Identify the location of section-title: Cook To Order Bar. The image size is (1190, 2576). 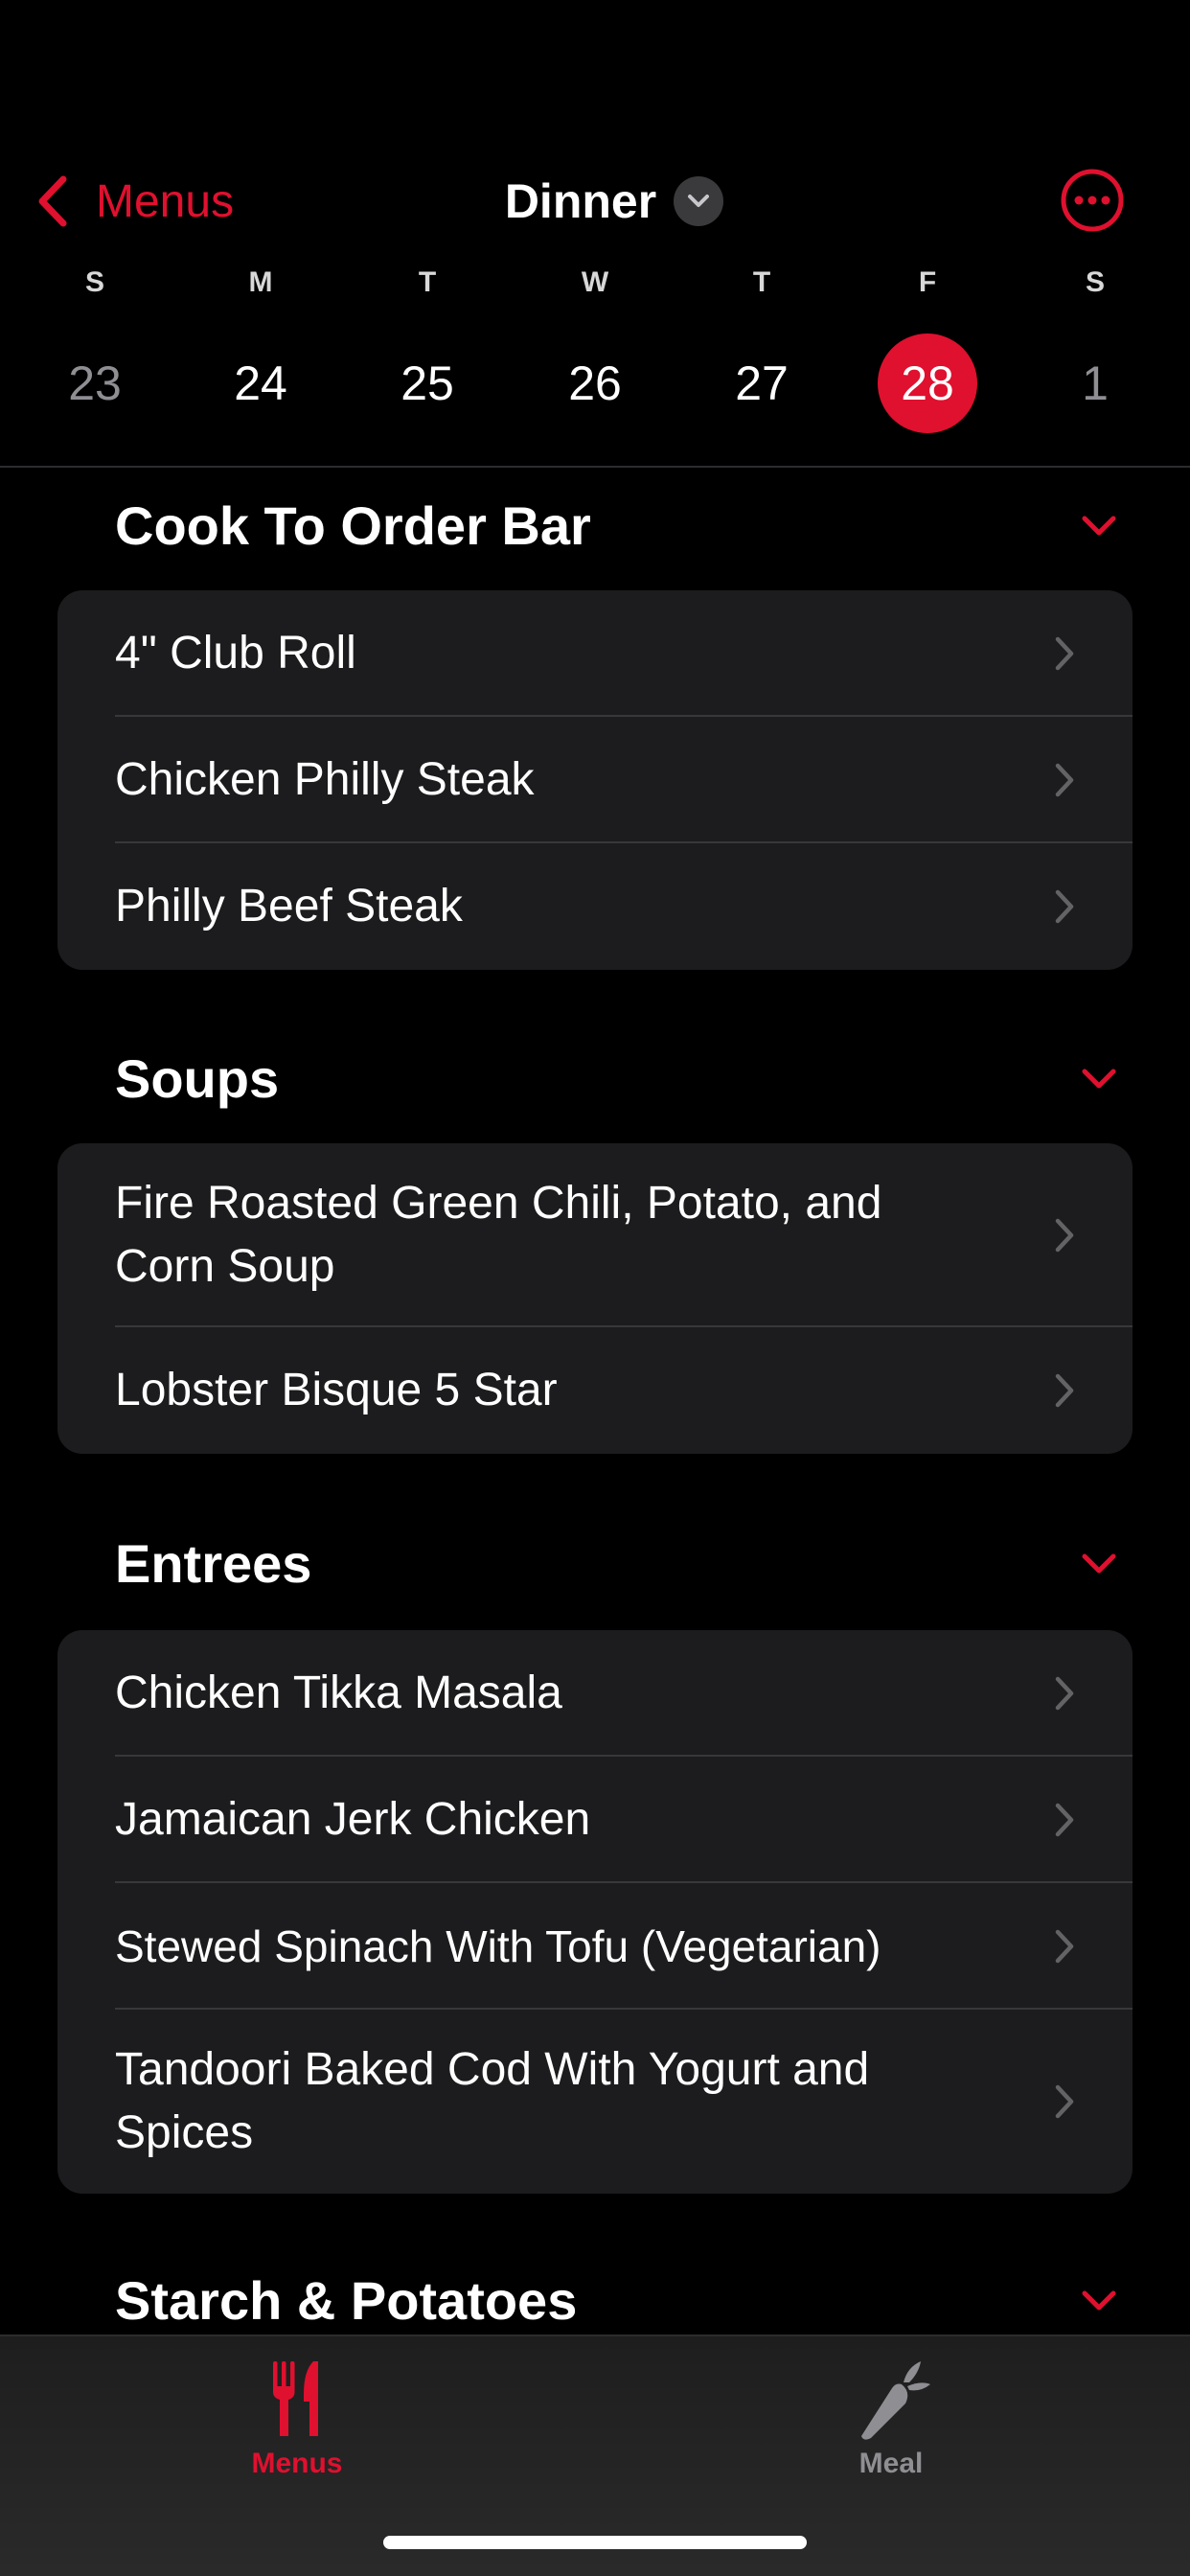
(353, 525).